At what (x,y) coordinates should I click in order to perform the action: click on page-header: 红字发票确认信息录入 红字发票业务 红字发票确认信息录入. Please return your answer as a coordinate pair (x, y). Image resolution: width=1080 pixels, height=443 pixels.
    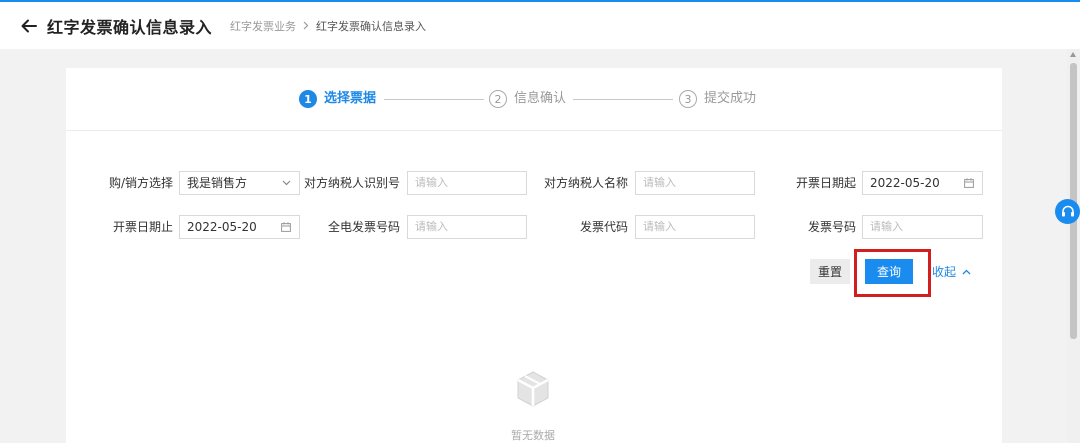
    Looking at the image, I should click on (540, 25).